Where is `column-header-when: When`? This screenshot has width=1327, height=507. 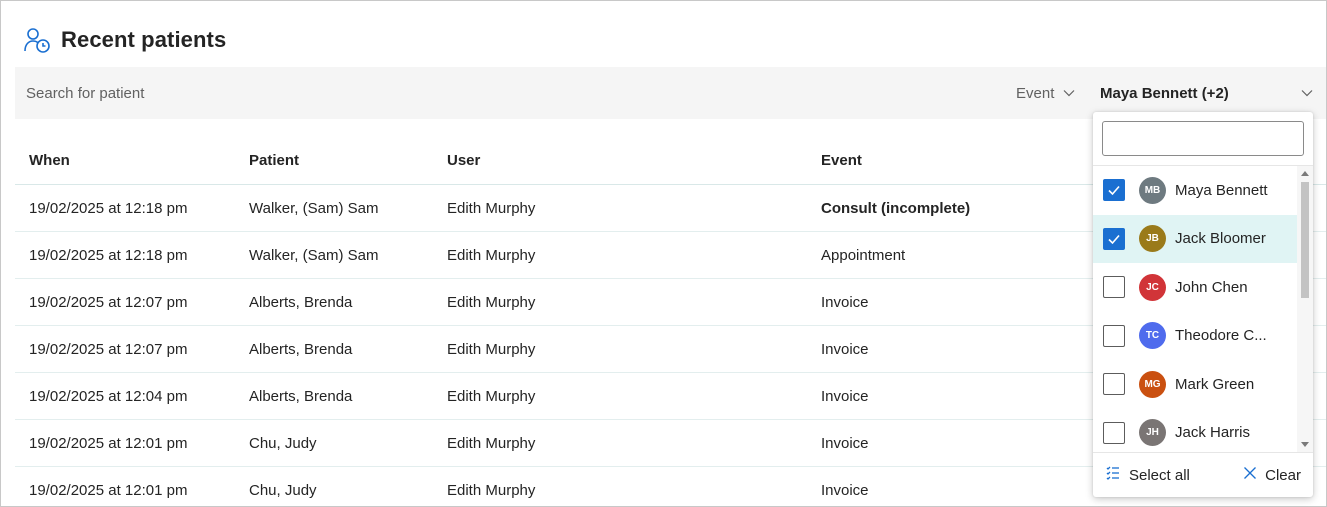
column-header-when: When is located at coordinates (49, 160).